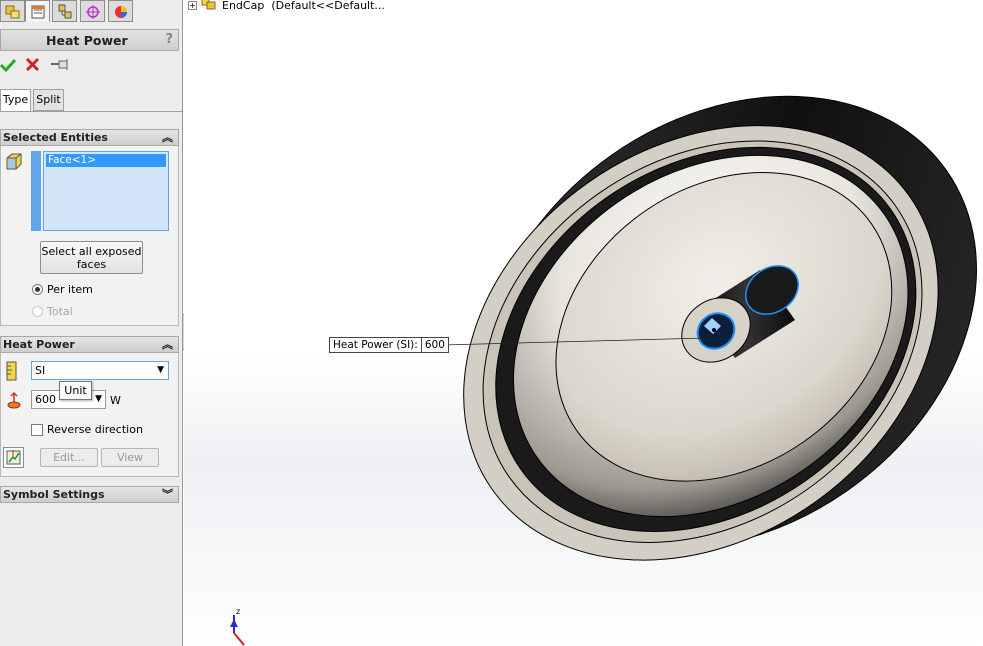 The height and width of the screenshot is (646, 983). I want to click on callout-label: Heat Power (SI):, so click(375, 345).